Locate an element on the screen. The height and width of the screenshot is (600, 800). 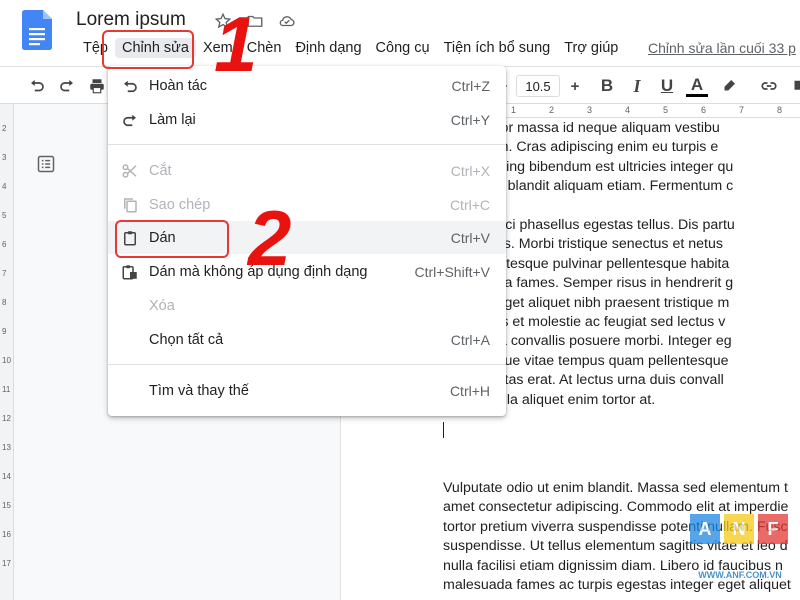
ruler-mark: 15 is located at coordinates (6, 505).